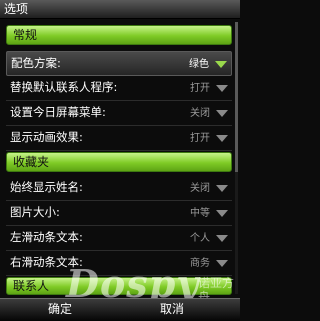 Image resolution: width=320 pixels, height=321 pixels. What do you see at coordinates (35, 212) in the screenshot?
I see `setting-label: 图片大小:` at bounding box center [35, 212].